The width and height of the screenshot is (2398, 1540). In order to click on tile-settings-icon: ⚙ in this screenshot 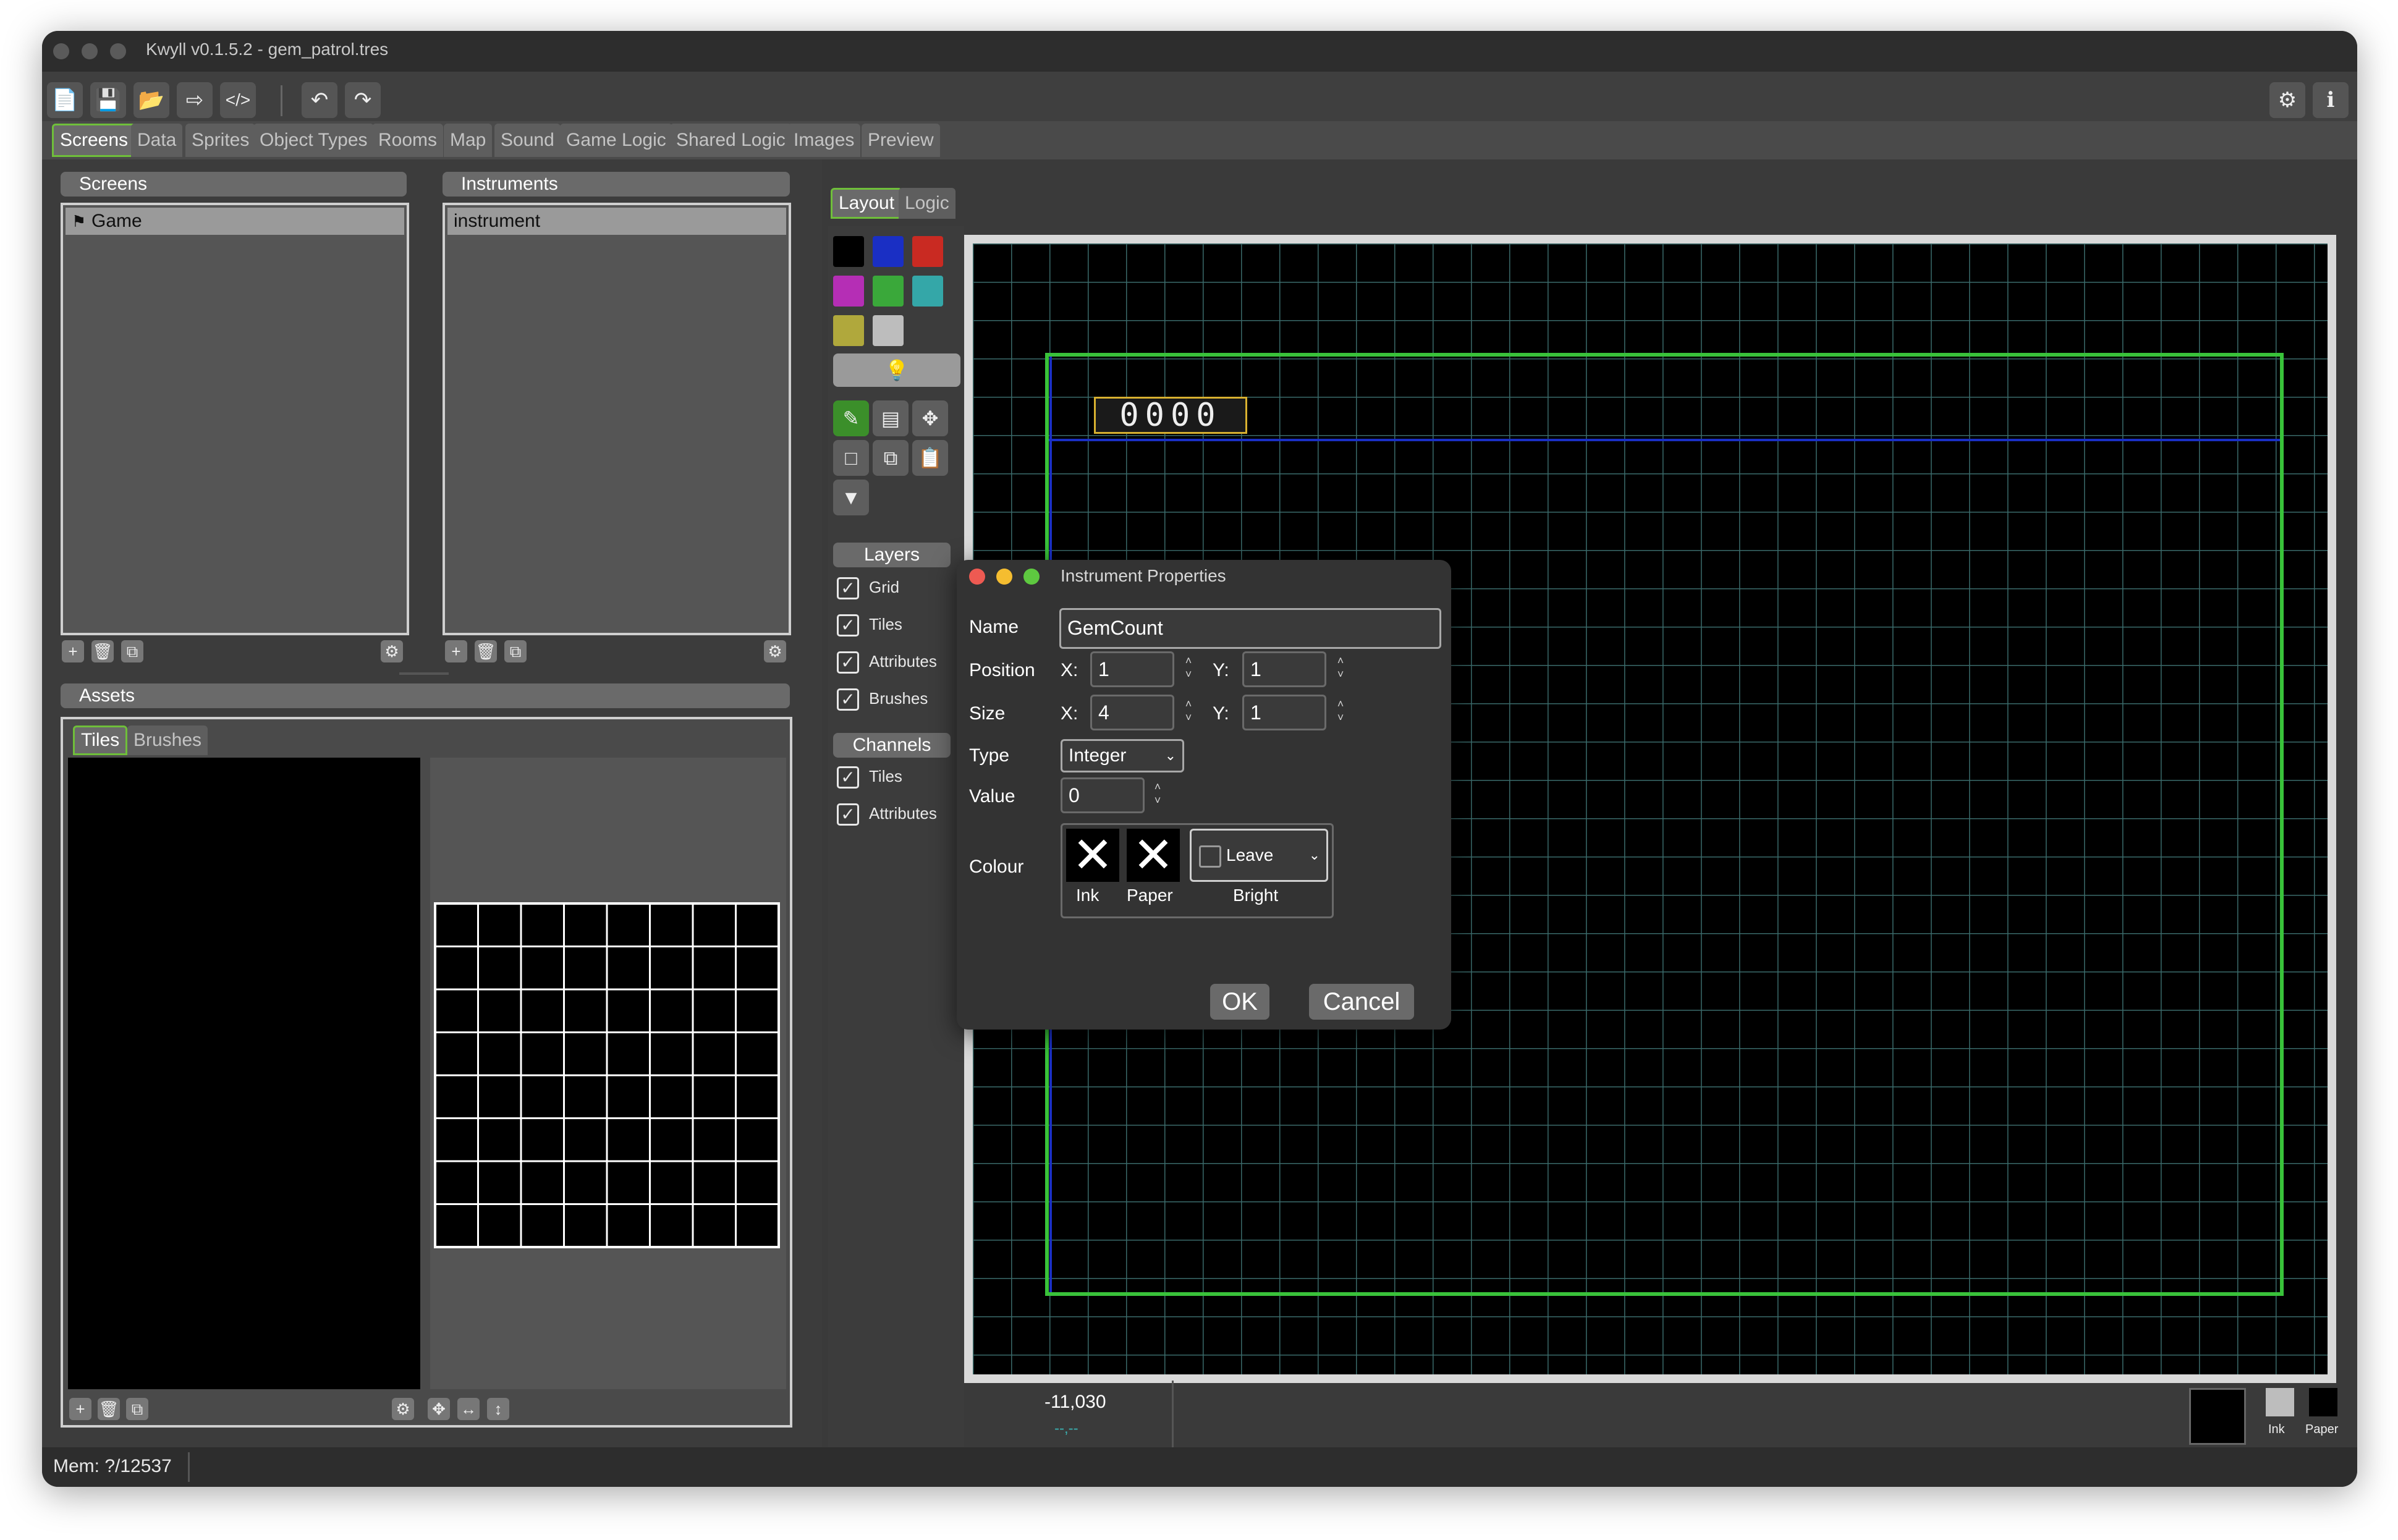, I will do `click(403, 1409)`.